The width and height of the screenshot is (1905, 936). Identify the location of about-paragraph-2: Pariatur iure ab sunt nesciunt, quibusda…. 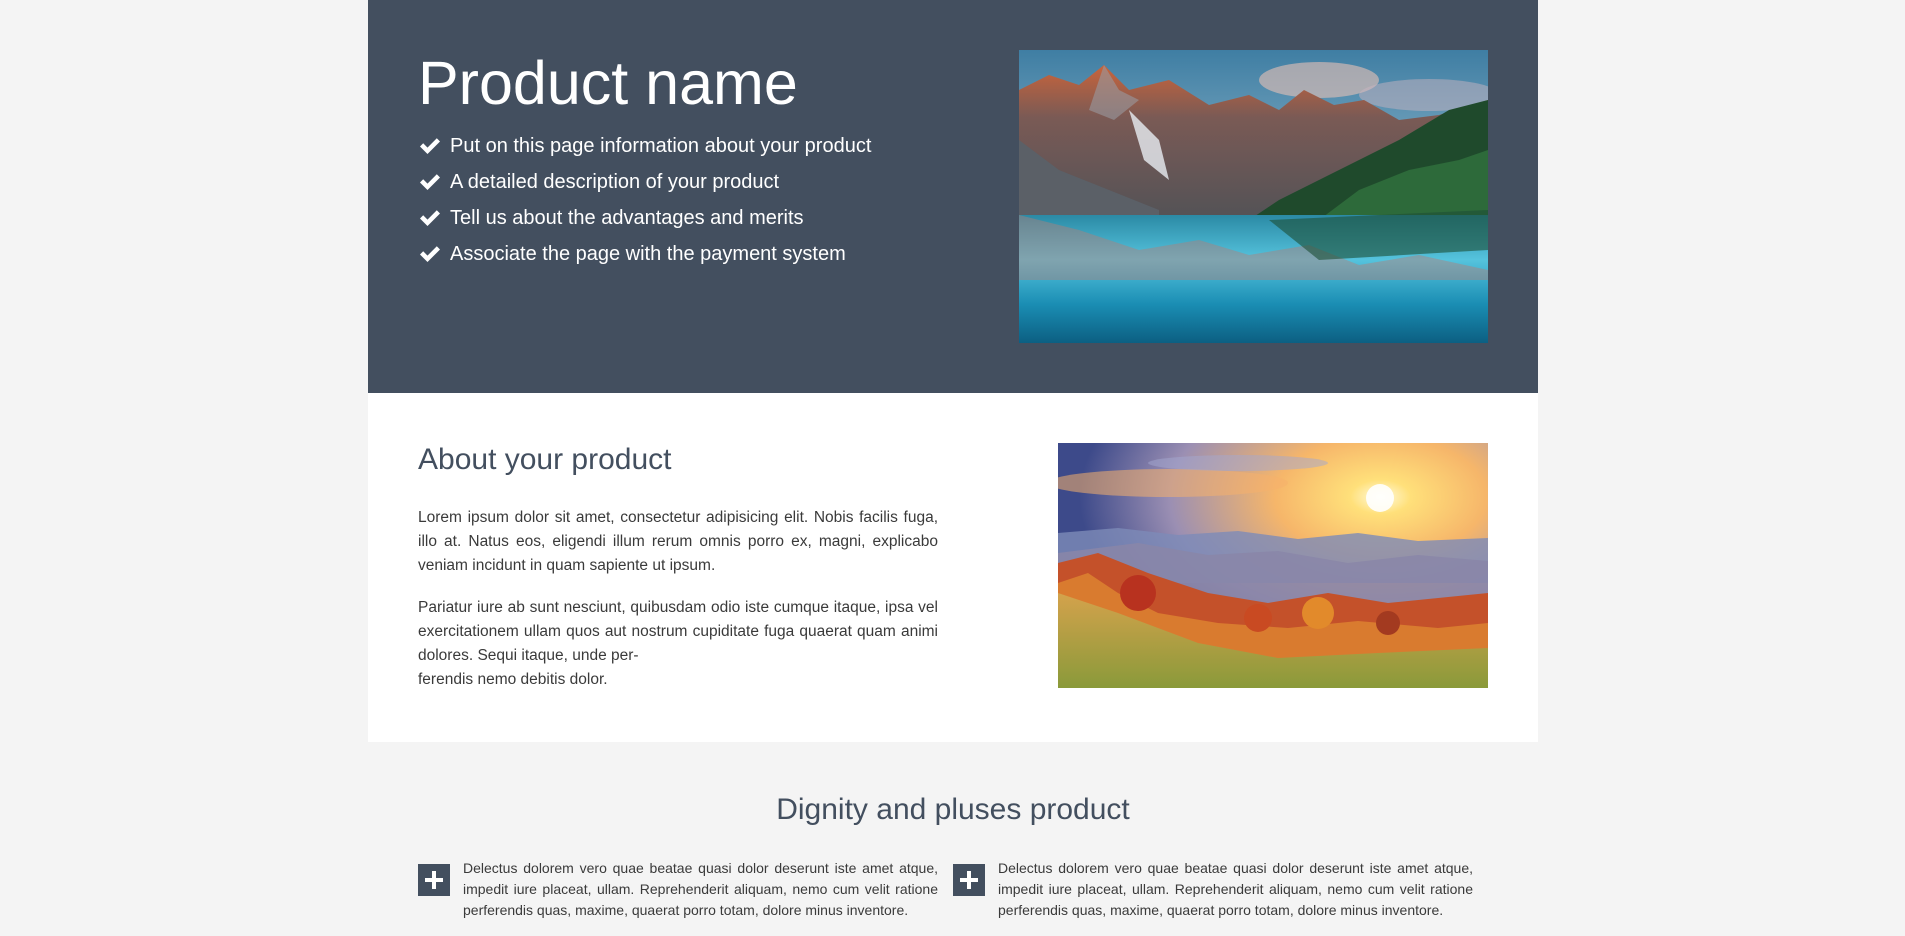
(678, 644).